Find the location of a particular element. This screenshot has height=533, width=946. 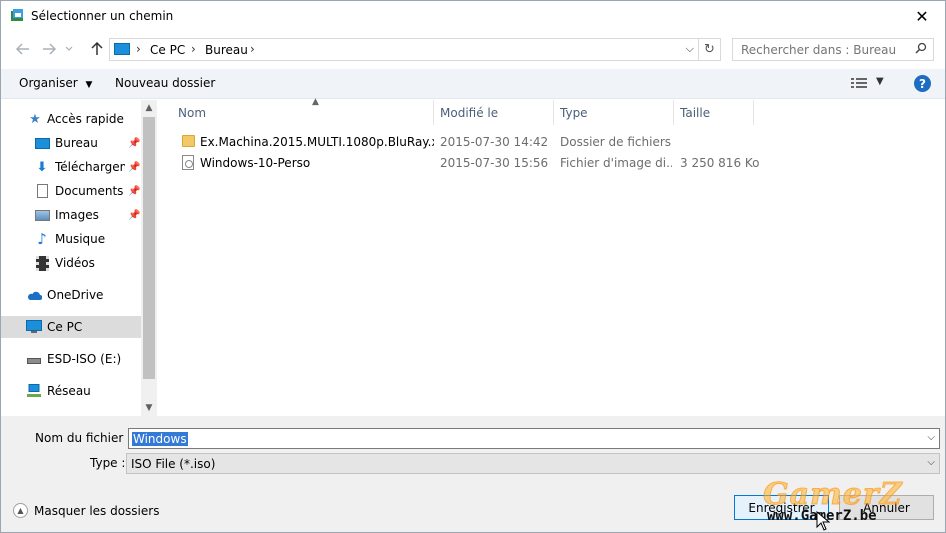

download-icon: ⬇ is located at coordinates (42, 167).